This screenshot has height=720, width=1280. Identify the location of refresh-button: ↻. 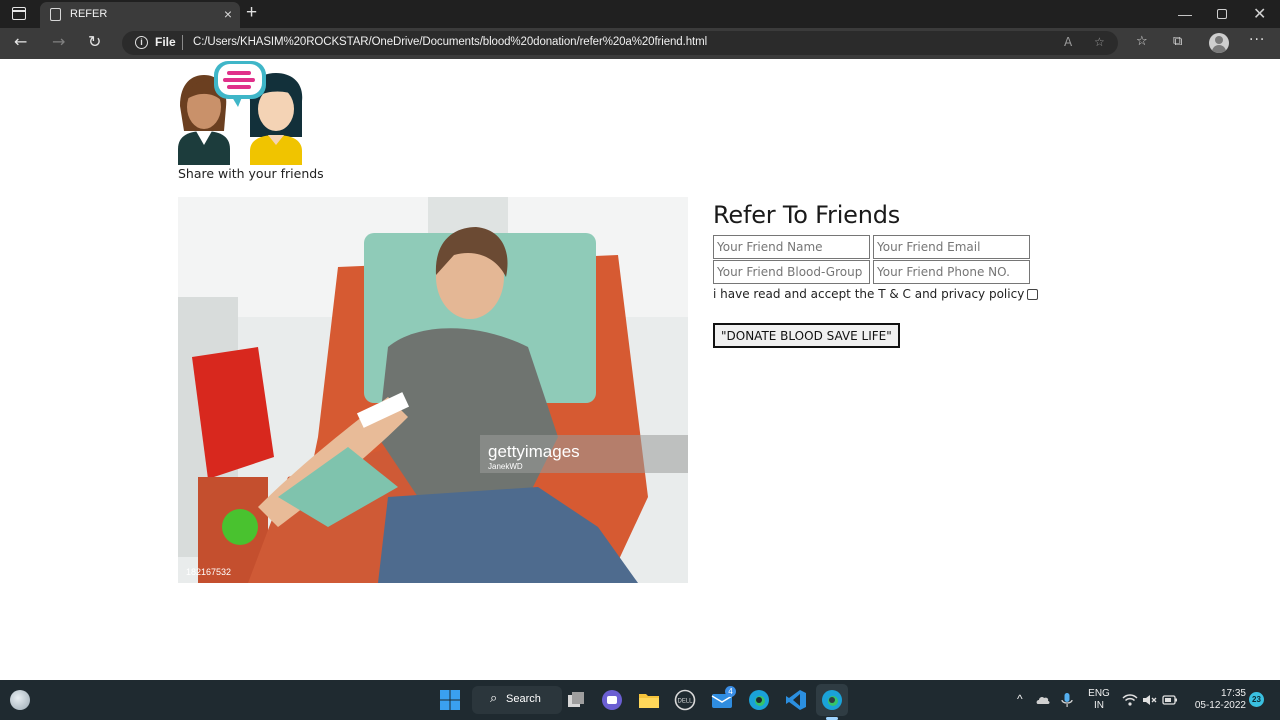
(94, 42).